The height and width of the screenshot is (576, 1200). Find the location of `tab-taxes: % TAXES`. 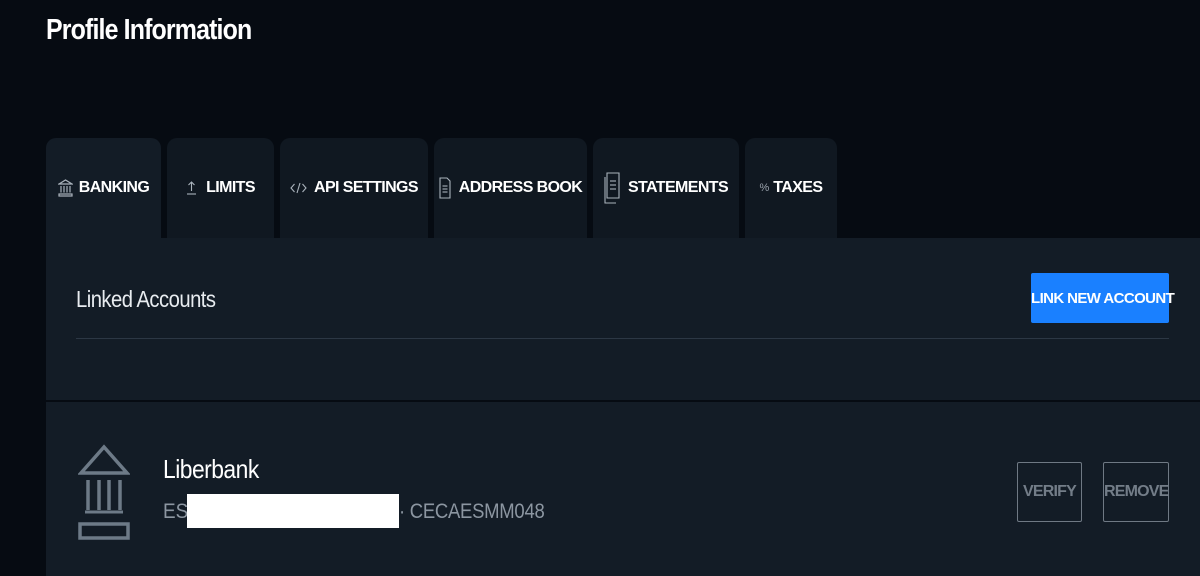

tab-taxes: % TAXES is located at coordinates (791, 188).